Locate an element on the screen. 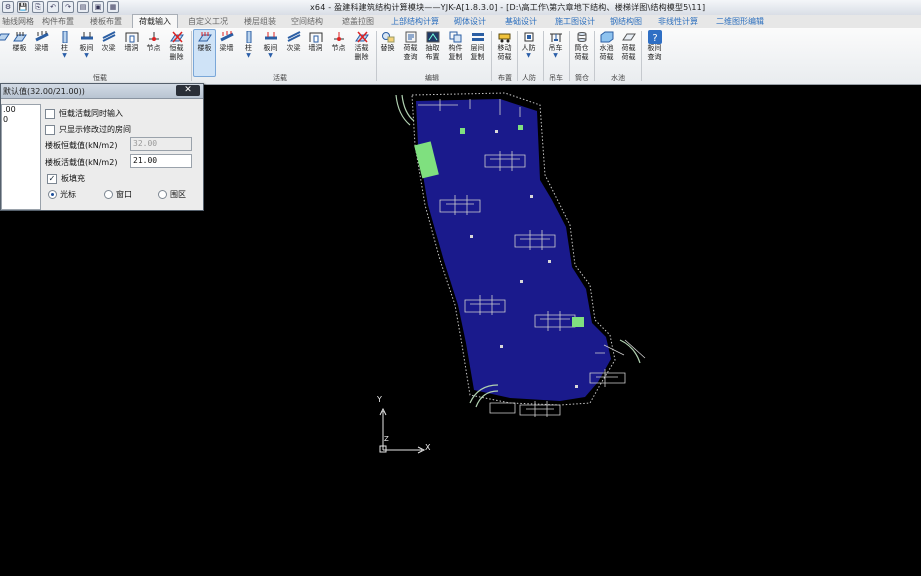 The width and height of the screenshot is (921, 576). live-load-delete-icon is located at coordinates (361, 37).